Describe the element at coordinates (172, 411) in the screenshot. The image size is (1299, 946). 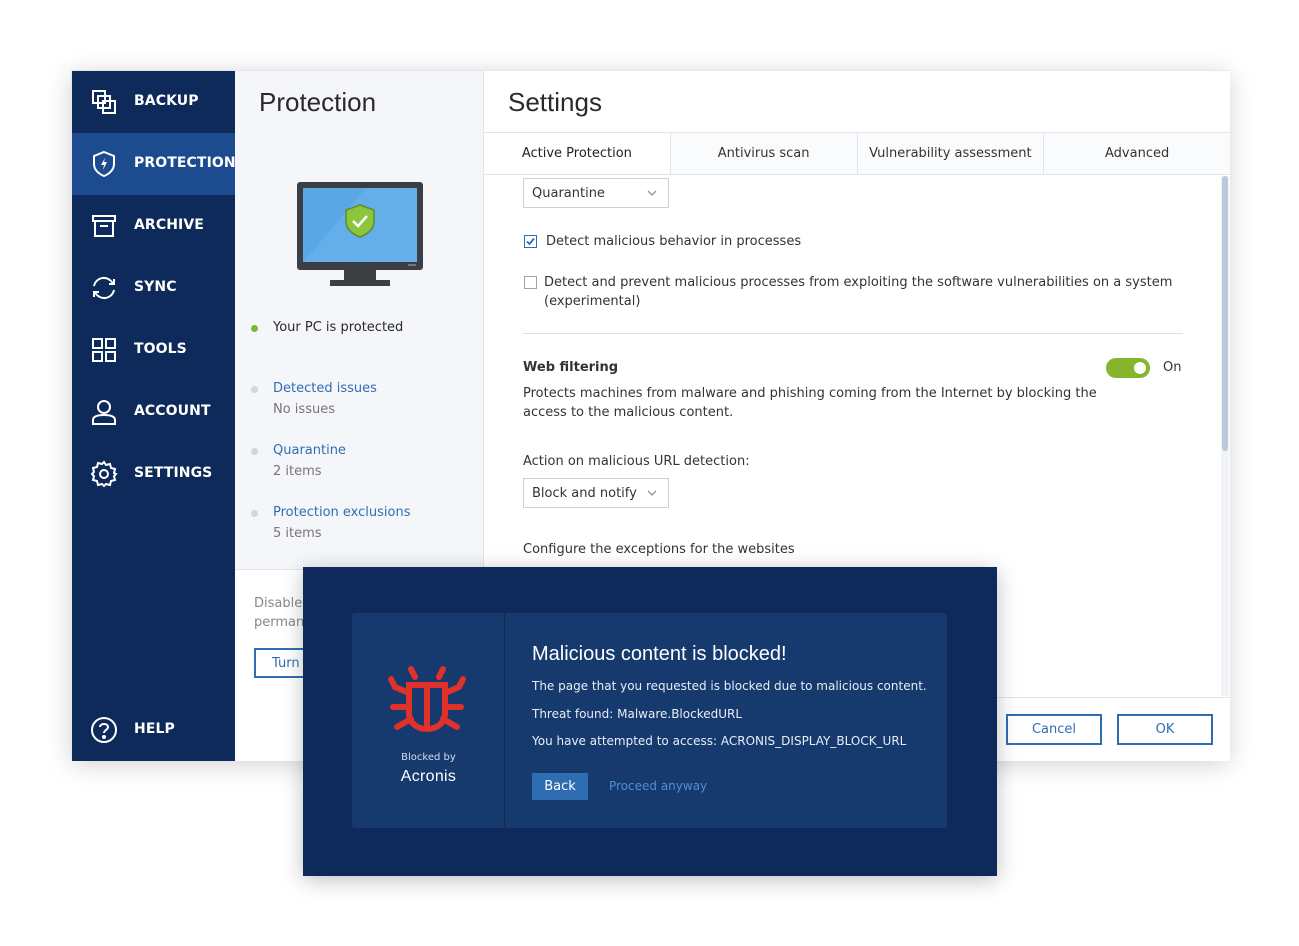
I see `sidebar-item-label: ACCOUNT` at that location.